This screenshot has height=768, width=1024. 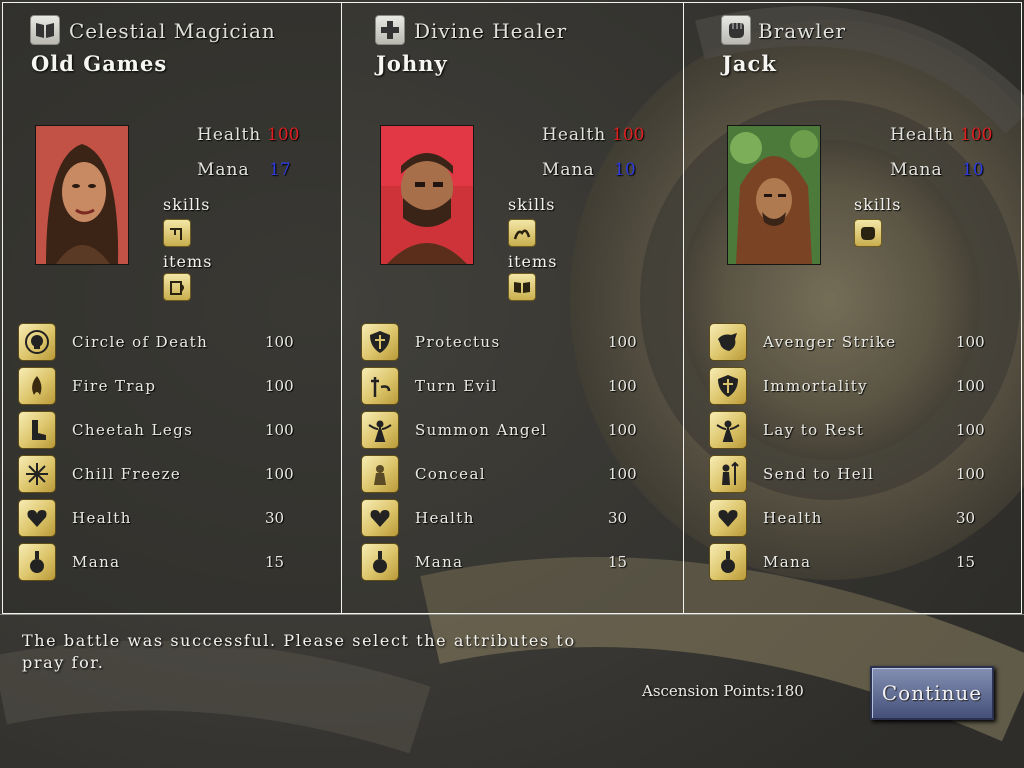 What do you see at coordinates (749, 63) in the screenshot?
I see `character-name: Jack` at bounding box center [749, 63].